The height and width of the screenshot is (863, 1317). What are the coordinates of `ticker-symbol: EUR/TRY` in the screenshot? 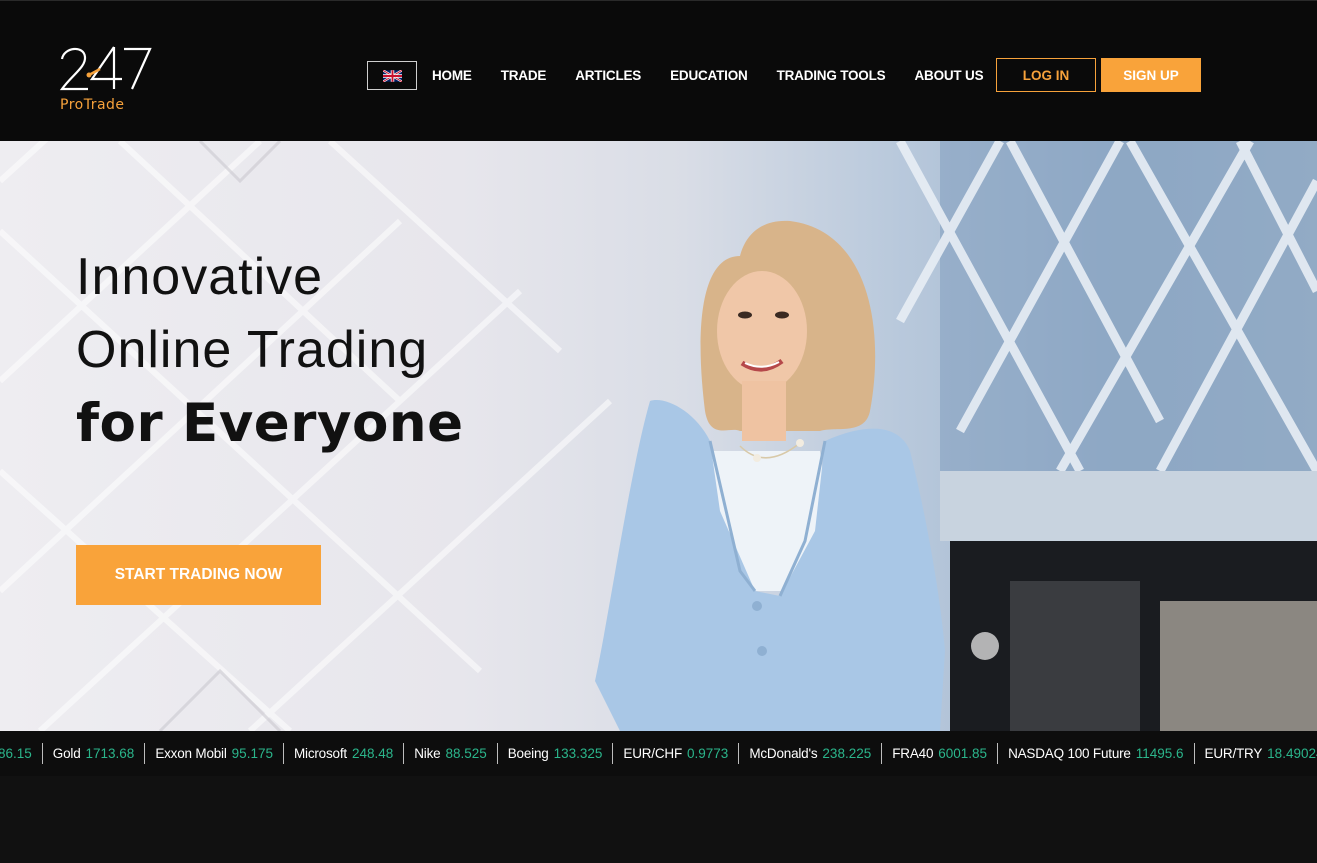 It's located at (1233, 753).